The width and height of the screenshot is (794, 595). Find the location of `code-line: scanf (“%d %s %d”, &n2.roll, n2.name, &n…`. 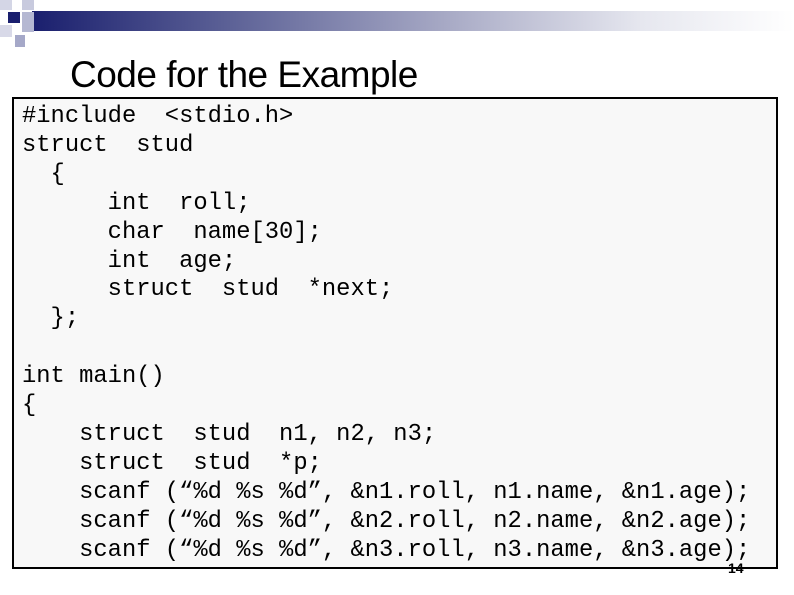

code-line: scanf (“%d %s %d”, &n2.roll, n2.name, &n… is located at coordinates (386, 521).